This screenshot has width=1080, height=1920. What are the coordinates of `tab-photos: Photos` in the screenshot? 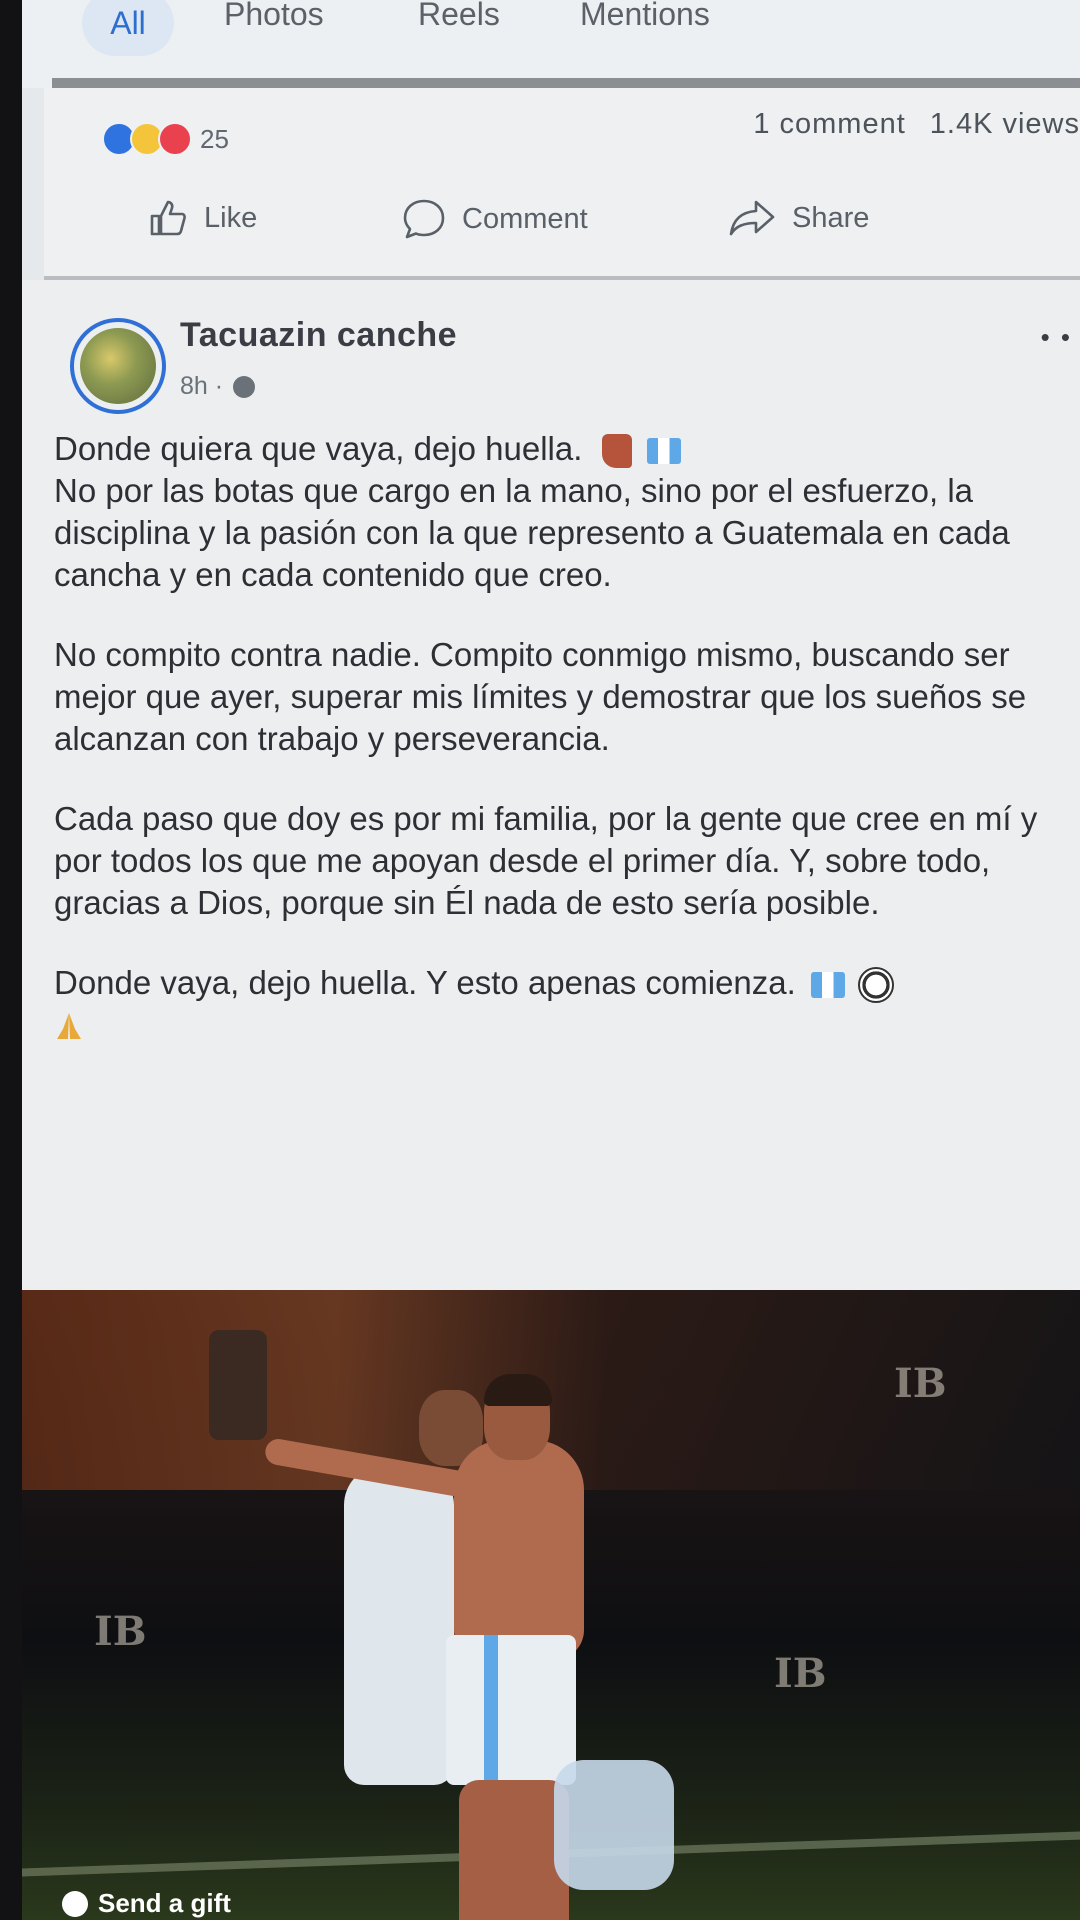 It's located at (274, 16).